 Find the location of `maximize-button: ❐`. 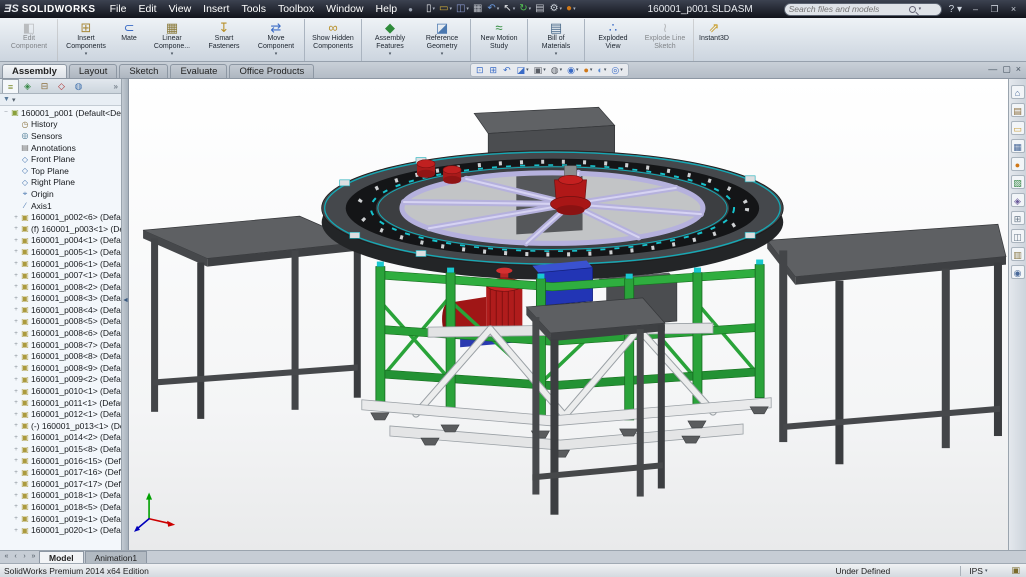

maximize-button: ❐ is located at coordinates (994, 9).